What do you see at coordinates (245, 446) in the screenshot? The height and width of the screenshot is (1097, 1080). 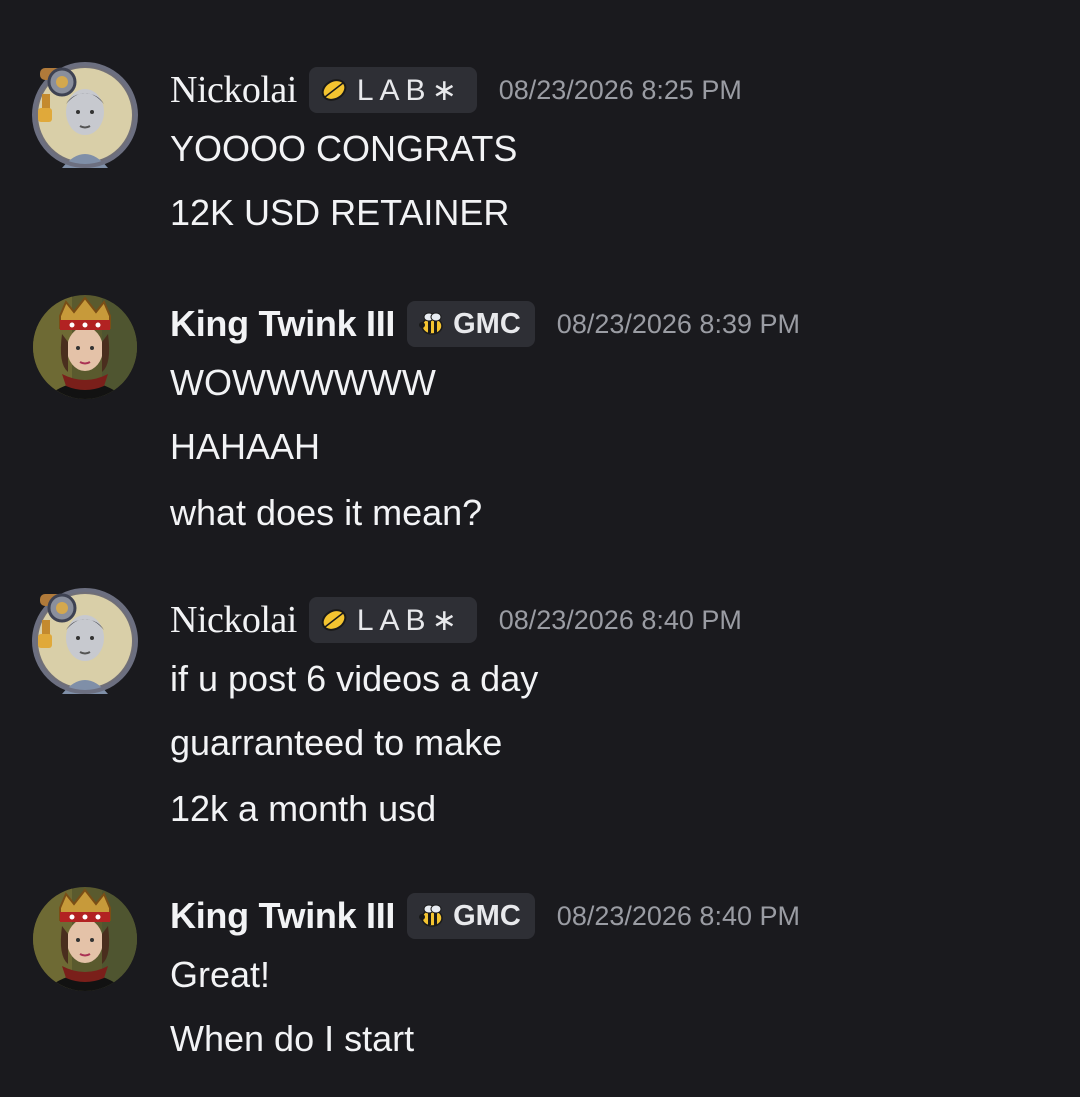 I see `message-line: HAHAAH` at bounding box center [245, 446].